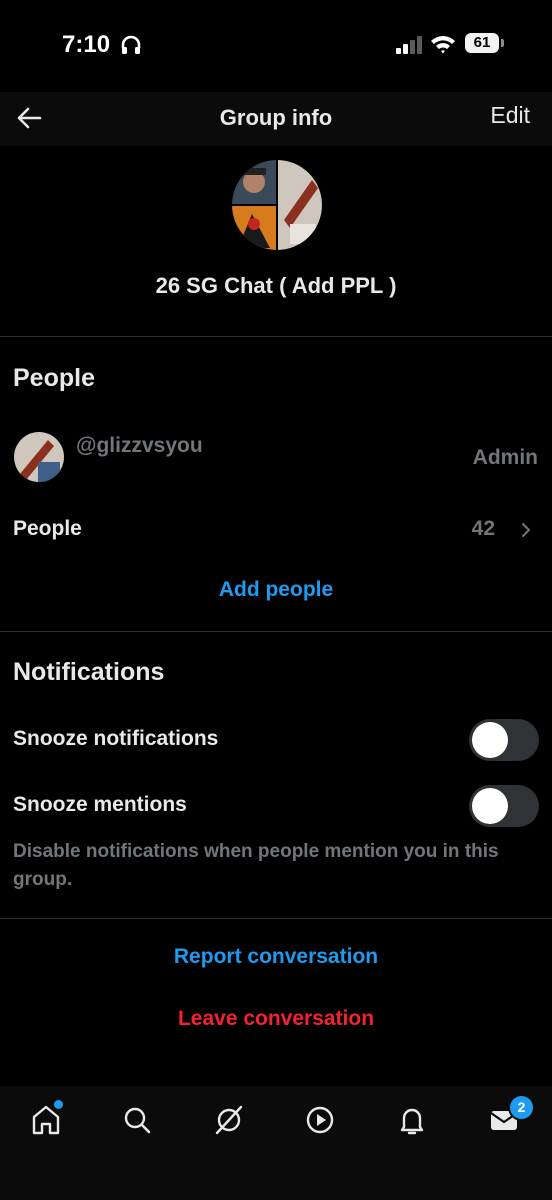 The width and height of the screenshot is (552, 1200). Describe the element at coordinates (46, 1120) in the screenshot. I see `home-tab` at that location.